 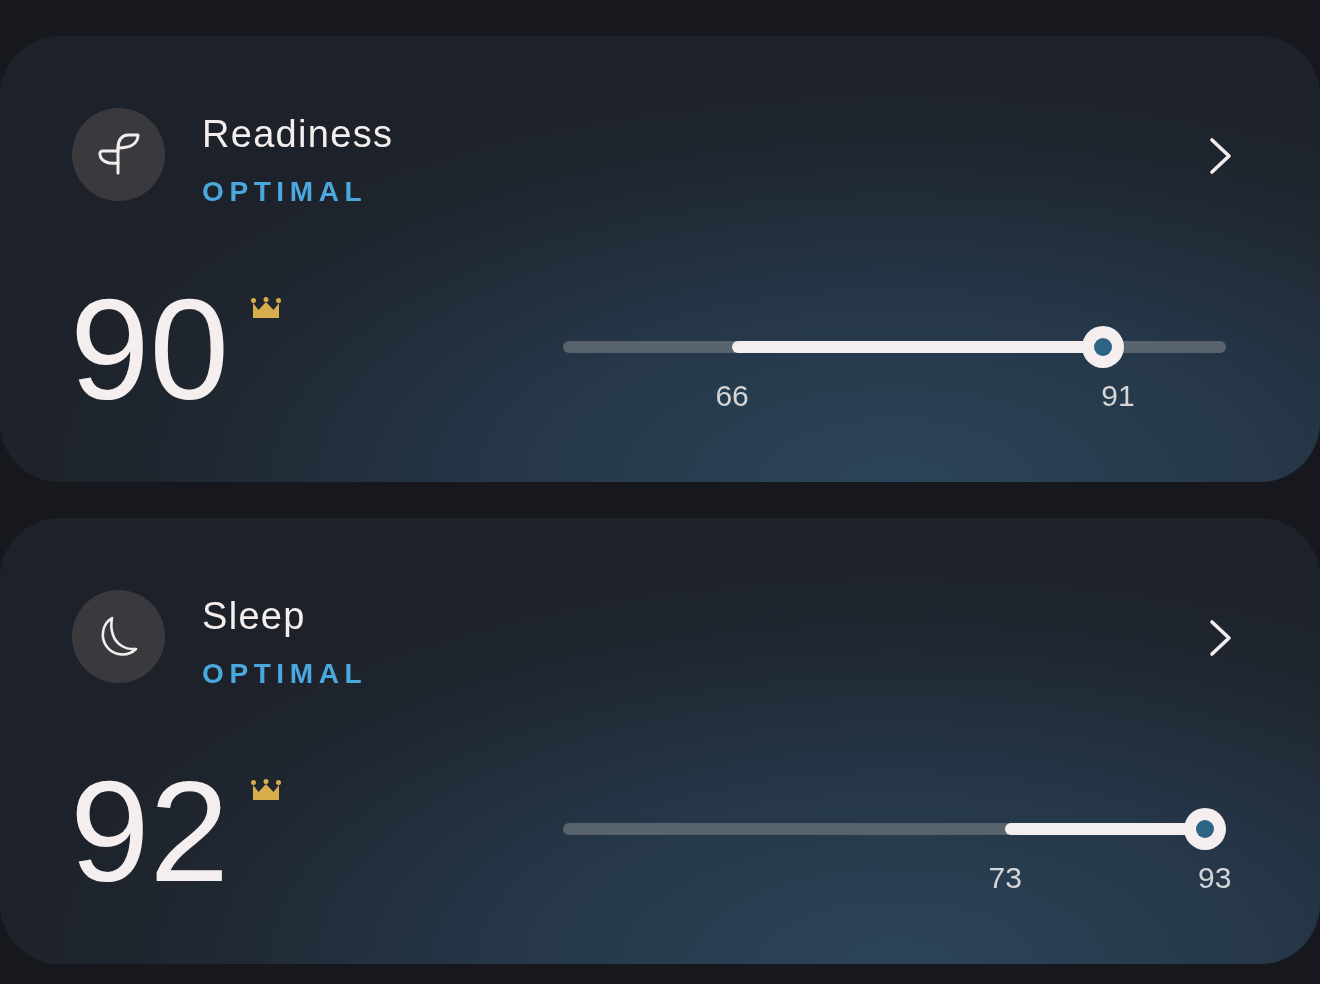 I want to click on moon-icon, so click(x=118, y=636).